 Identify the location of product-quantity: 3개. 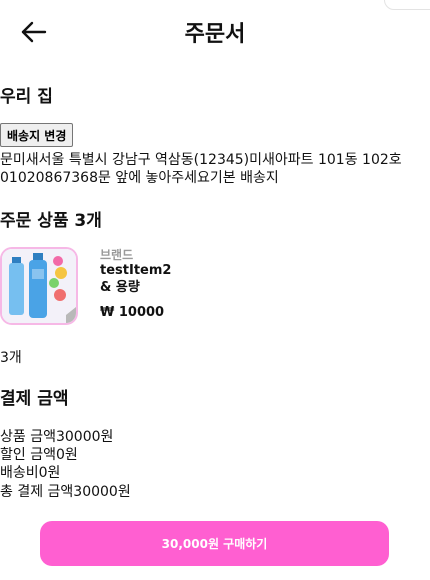
(11, 358).